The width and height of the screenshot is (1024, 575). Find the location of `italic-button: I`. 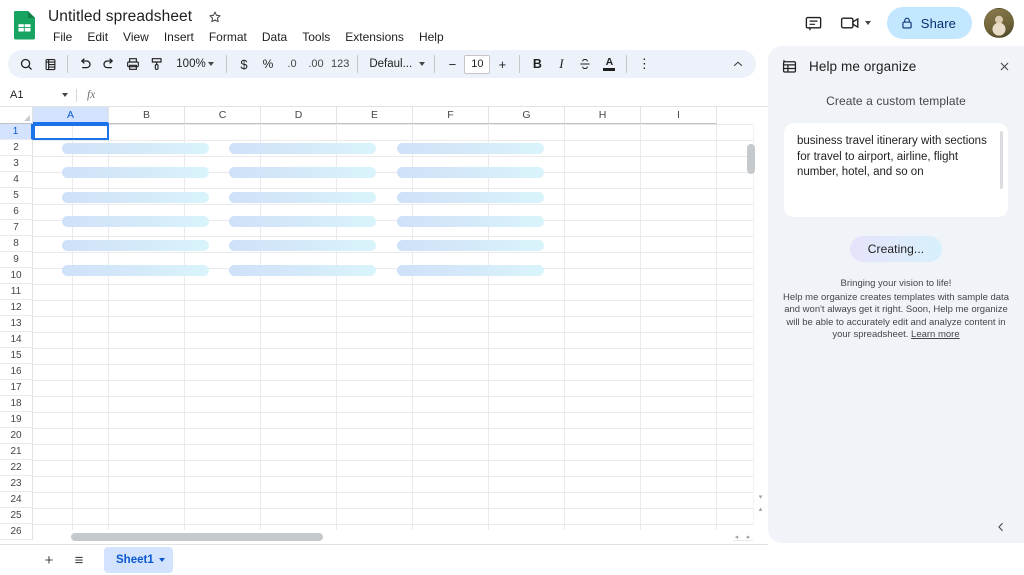

italic-button: I is located at coordinates (561, 64).